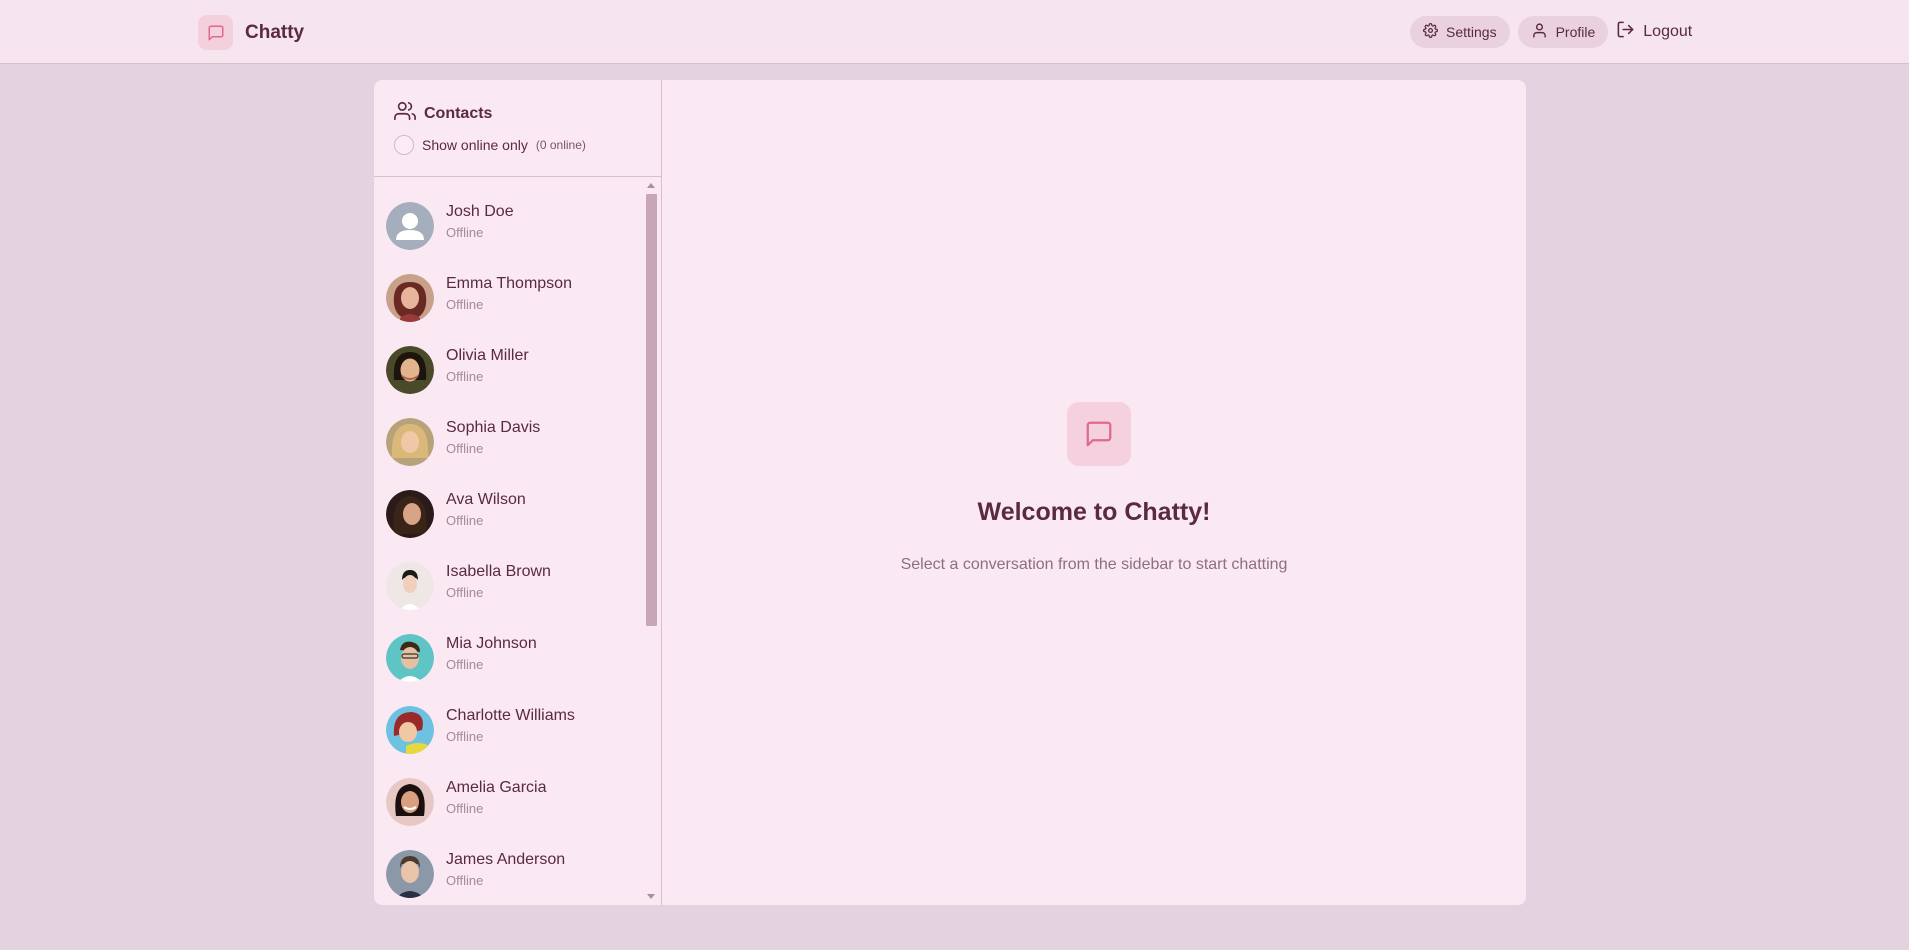 This screenshot has width=1909, height=950. Describe the element at coordinates (458, 113) in the screenshot. I see `contacts-title: Contacts` at that location.